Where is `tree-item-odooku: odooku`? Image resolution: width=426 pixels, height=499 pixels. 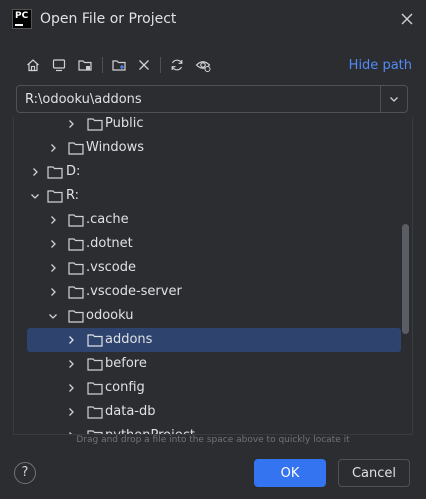 tree-item-odooku: odooku is located at coordinates (207, 316).